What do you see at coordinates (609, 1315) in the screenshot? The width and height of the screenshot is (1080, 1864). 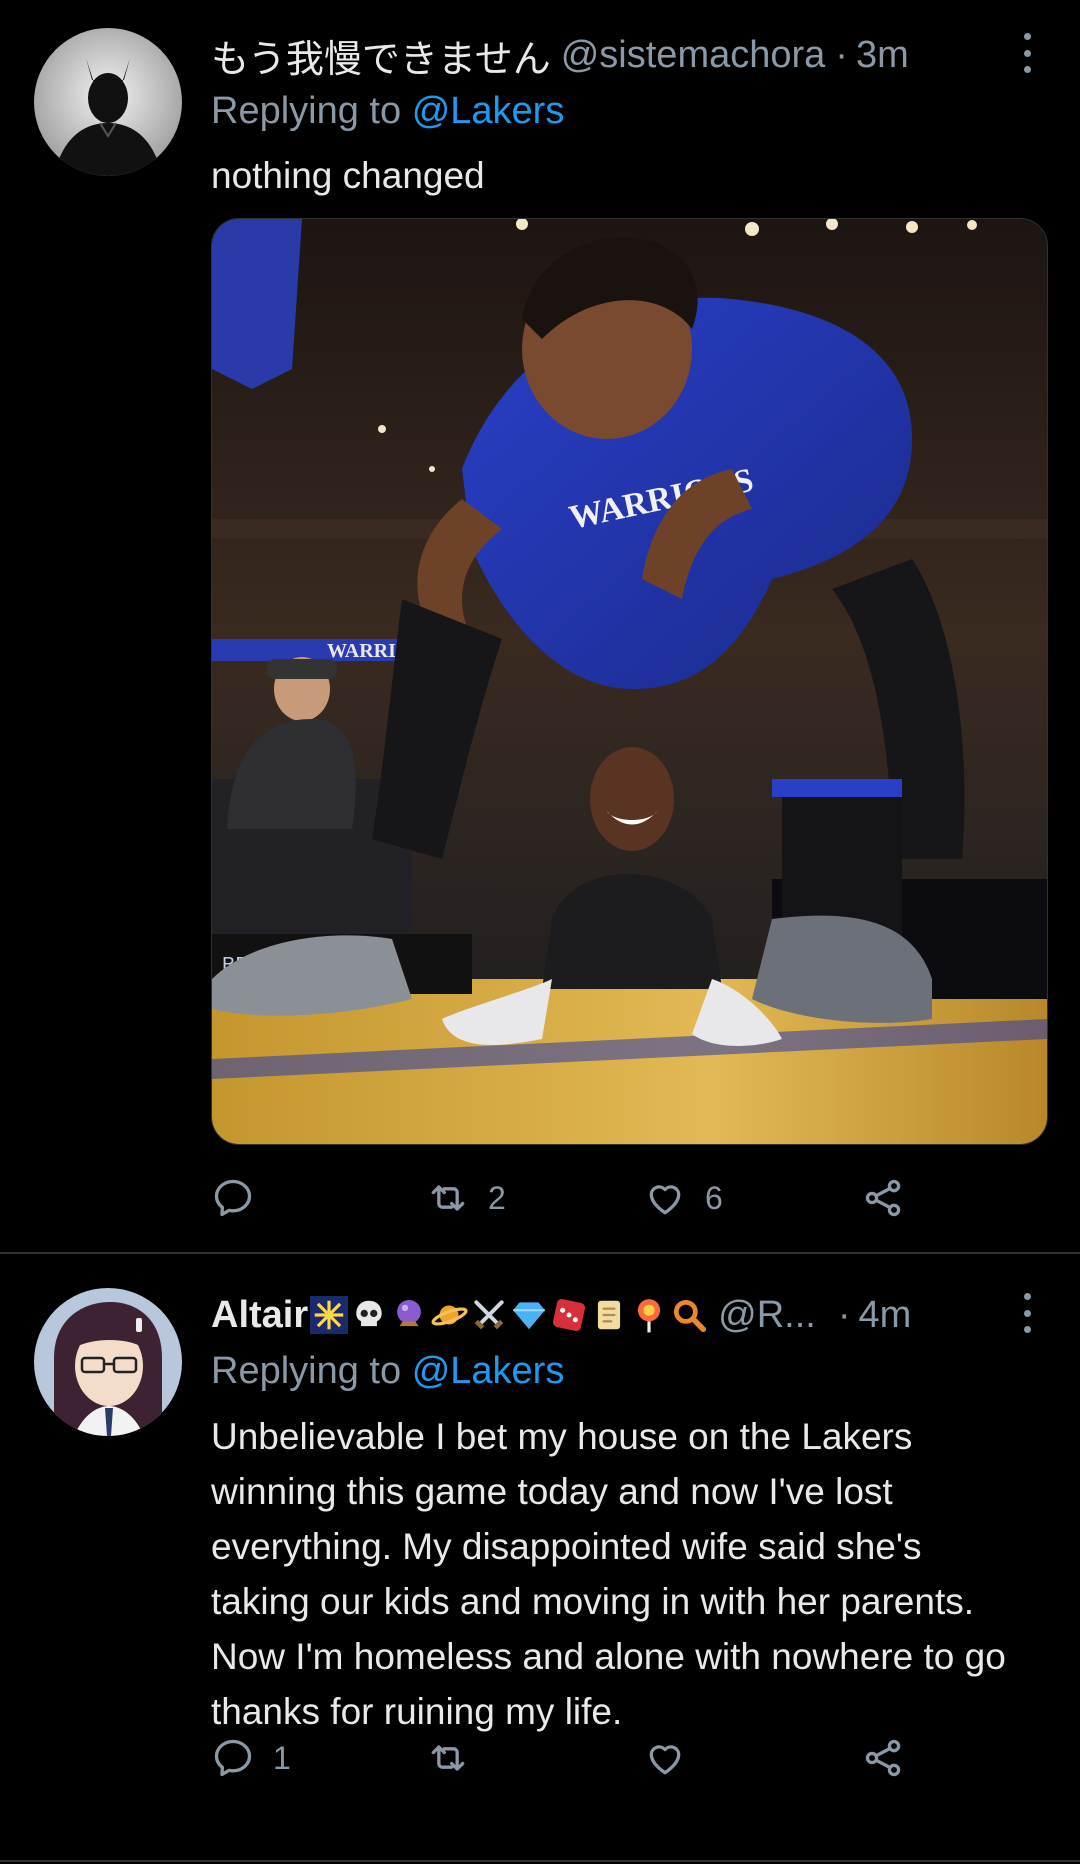 I see `scroll-icon` at bounding box center [609, 1315].